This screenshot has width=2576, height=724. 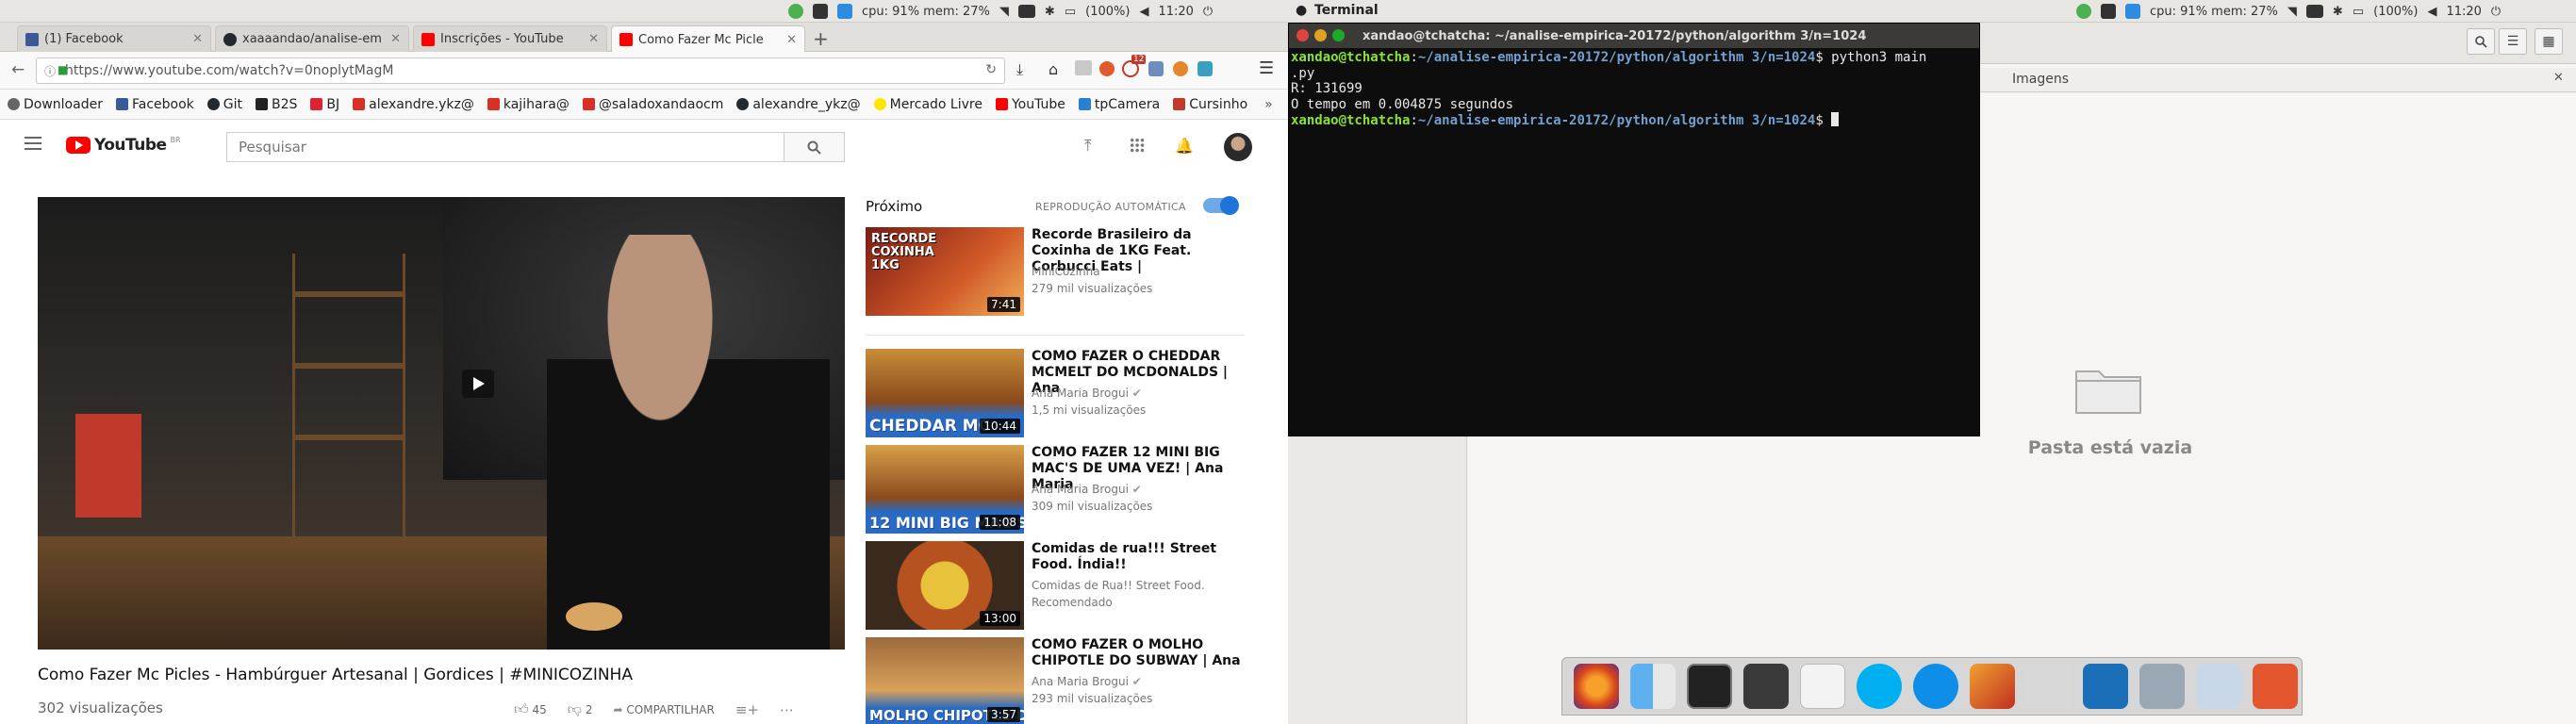 What do you see at coordinates (991, 69) in the screenshot?
I see `reload-icon: ↻` at bounding box center [991, 69].